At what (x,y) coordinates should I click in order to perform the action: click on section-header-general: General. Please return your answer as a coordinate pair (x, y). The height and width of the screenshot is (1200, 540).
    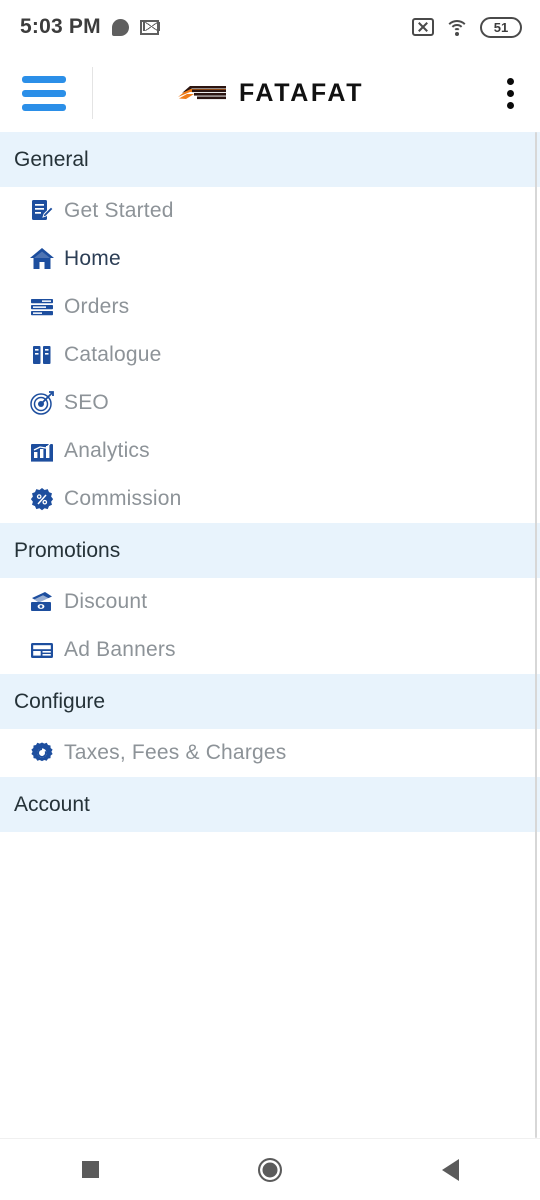
    Looking at the image, I should click on (270, 159).